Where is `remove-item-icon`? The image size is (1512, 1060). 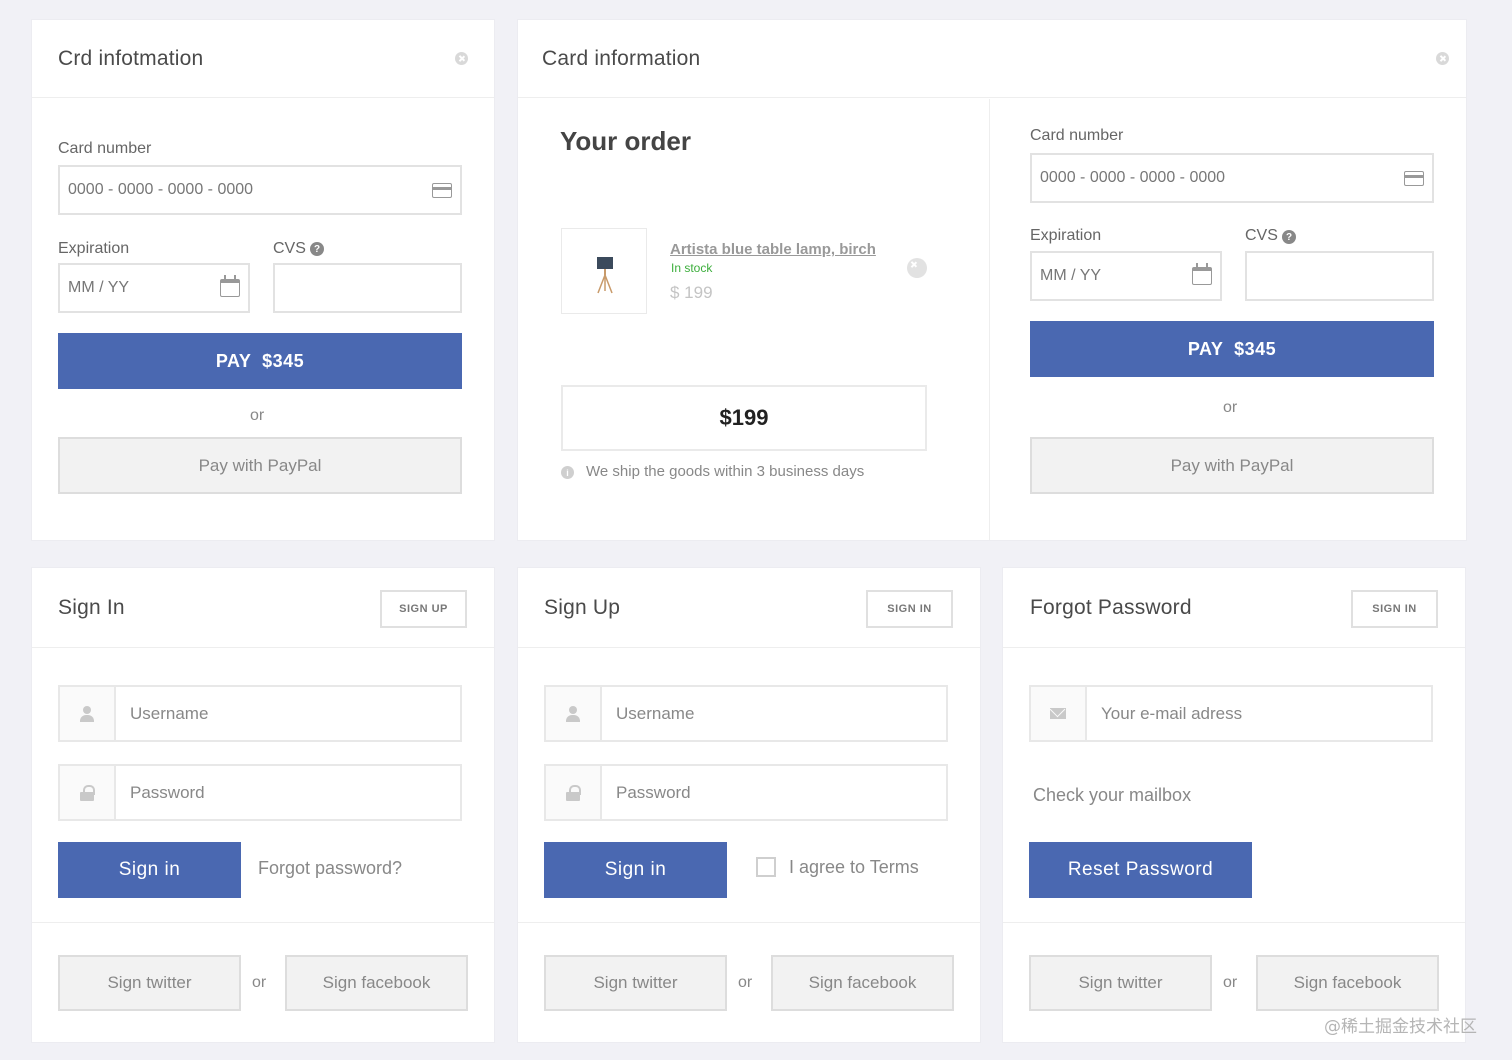 remove-item-icon is located at coordinates (917, 268).